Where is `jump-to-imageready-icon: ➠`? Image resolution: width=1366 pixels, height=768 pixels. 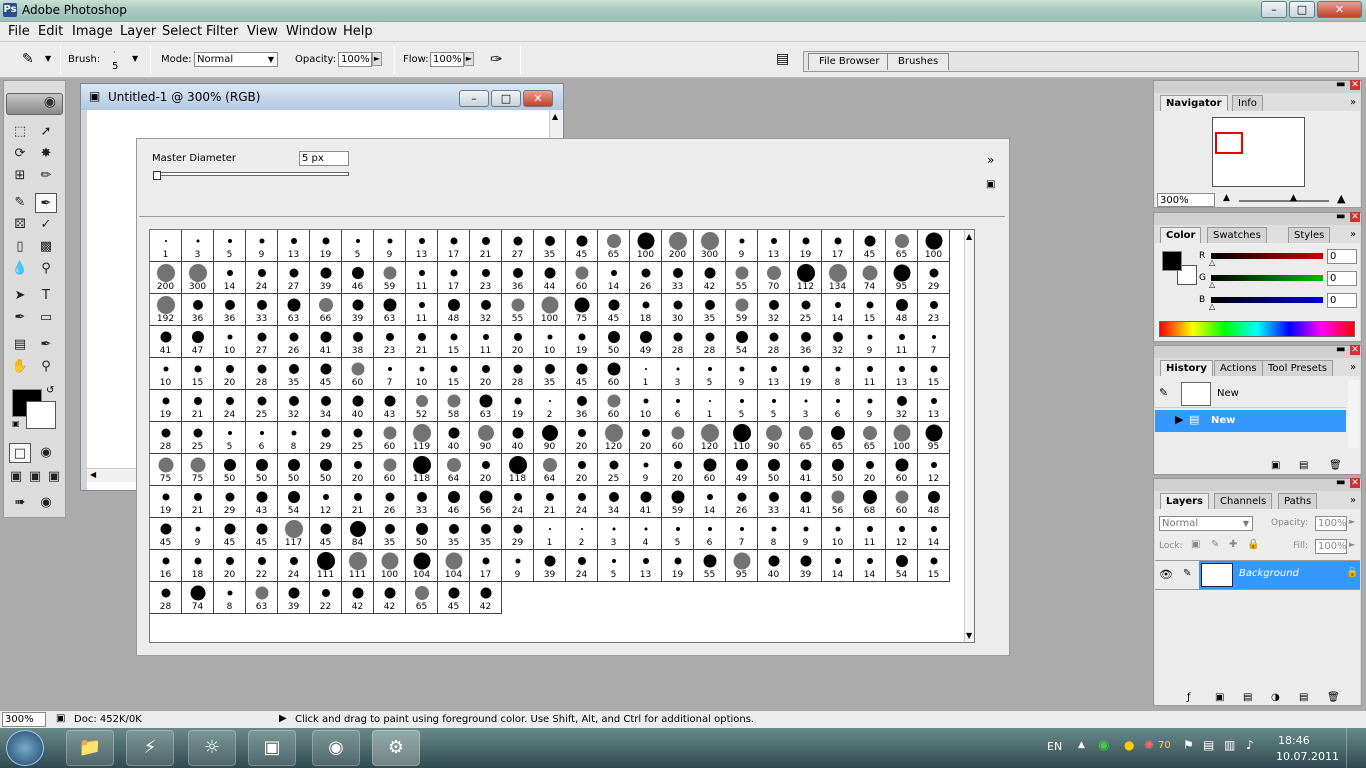
jump-to-imageready-icon: ➠ is located at coordinates (20, 503).